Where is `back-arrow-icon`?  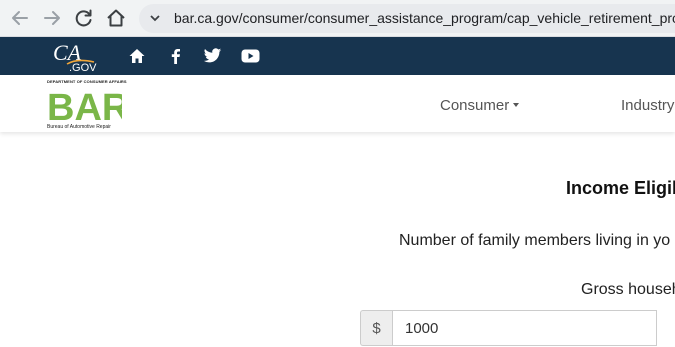 back-arrow-icon is located at coordinates (20, 18).